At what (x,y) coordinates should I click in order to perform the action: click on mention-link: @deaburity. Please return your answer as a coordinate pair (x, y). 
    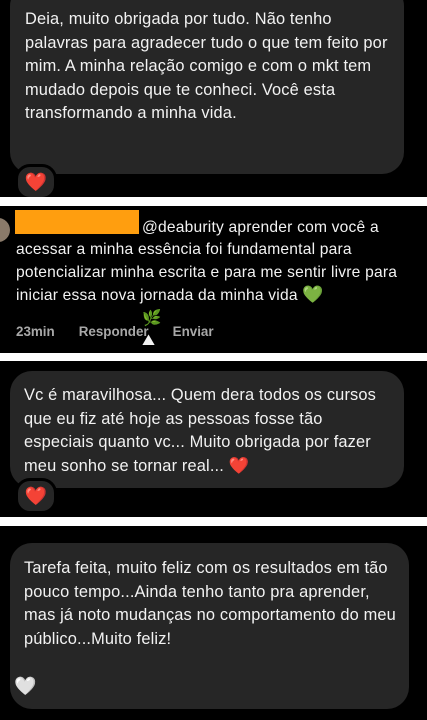
    Looking at the image, I should click on (183, 227).